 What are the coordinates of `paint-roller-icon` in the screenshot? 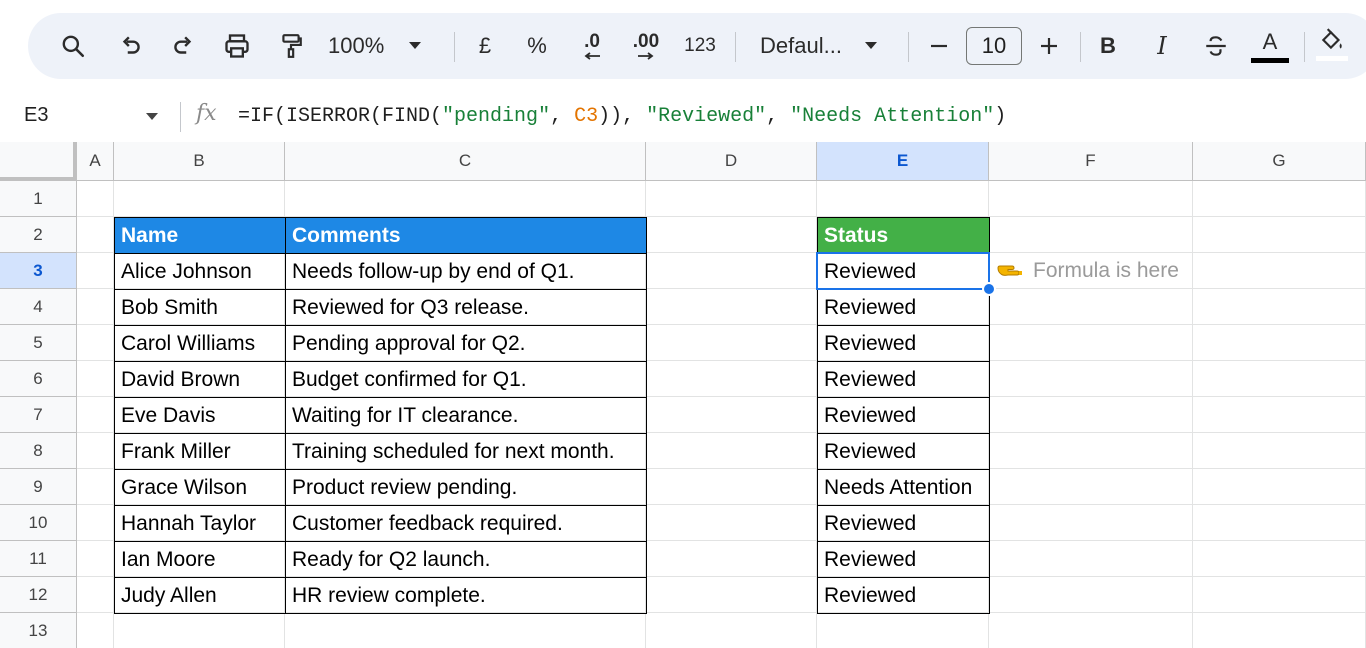 It's located at (292, 46).